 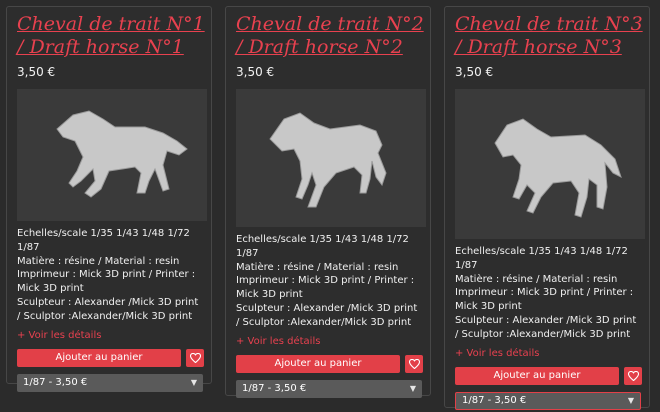 What do you see at coordinates (550, 36) in the screenshot?
I see `product-title-link: Cheval de trait N°3 / Draft horse N°3` at bounding box center [550, 36].